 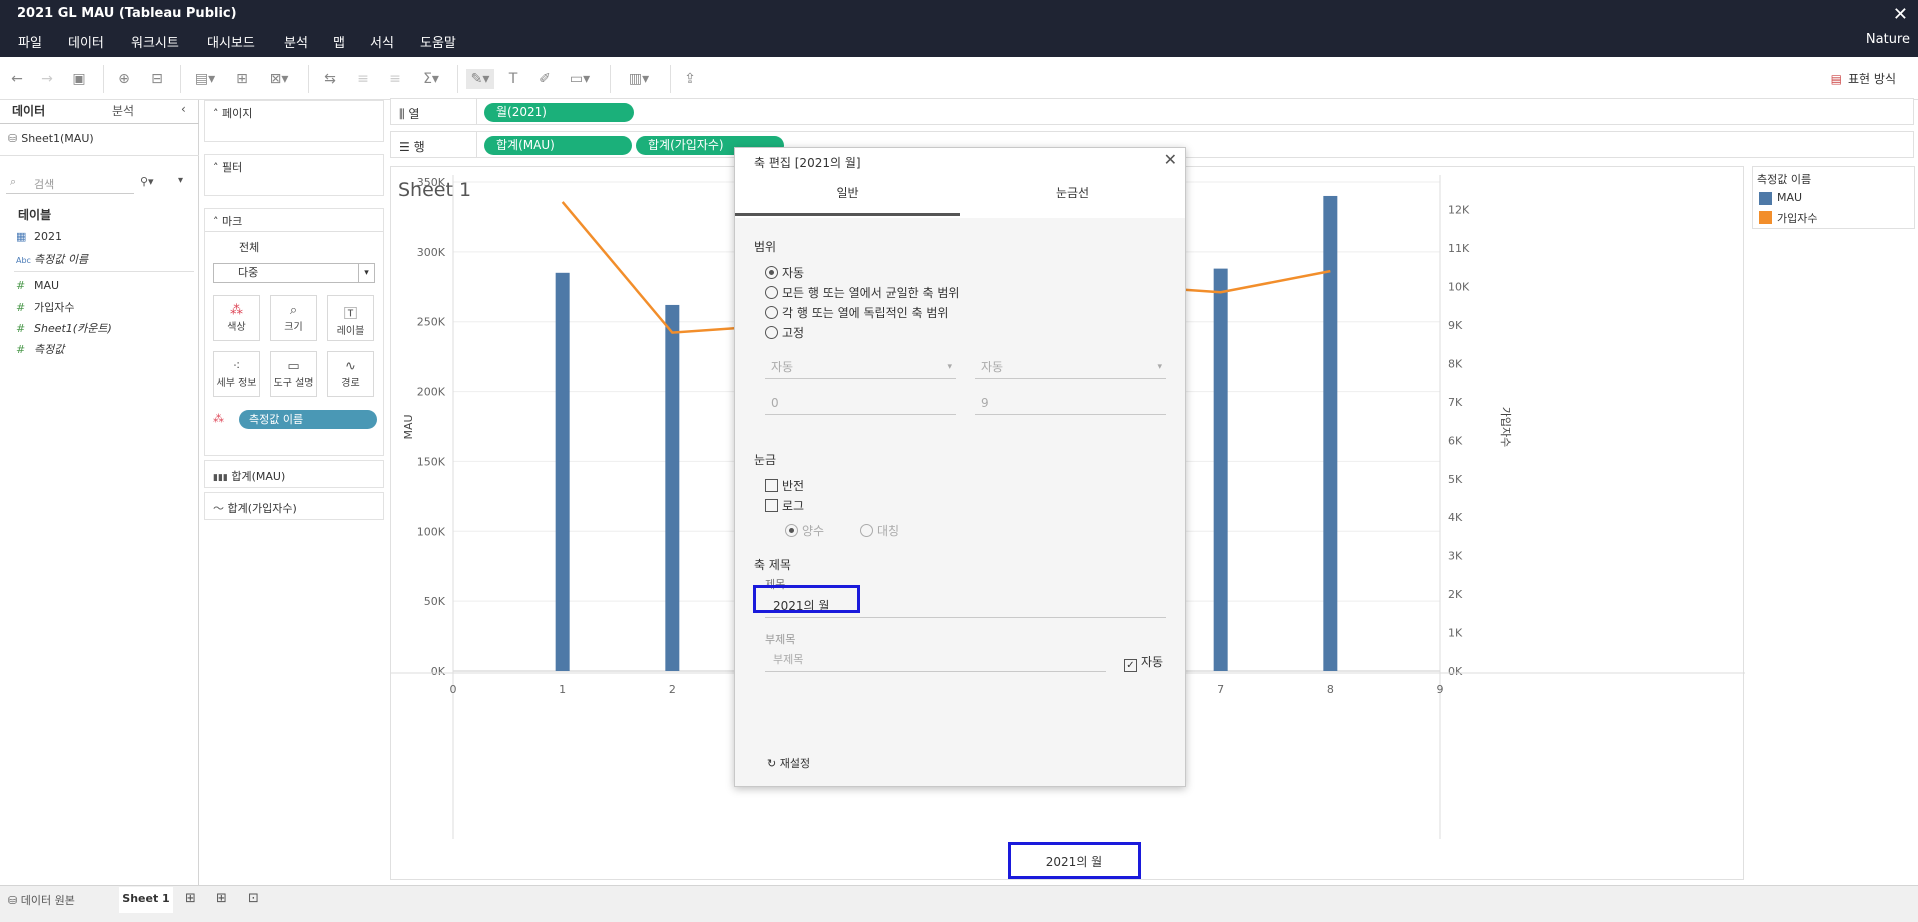 What do you see at coordinates (639, 79) in the screenshot?
I see `show-me-chart-icon: ▥▾` at bounding box center [639, 79].